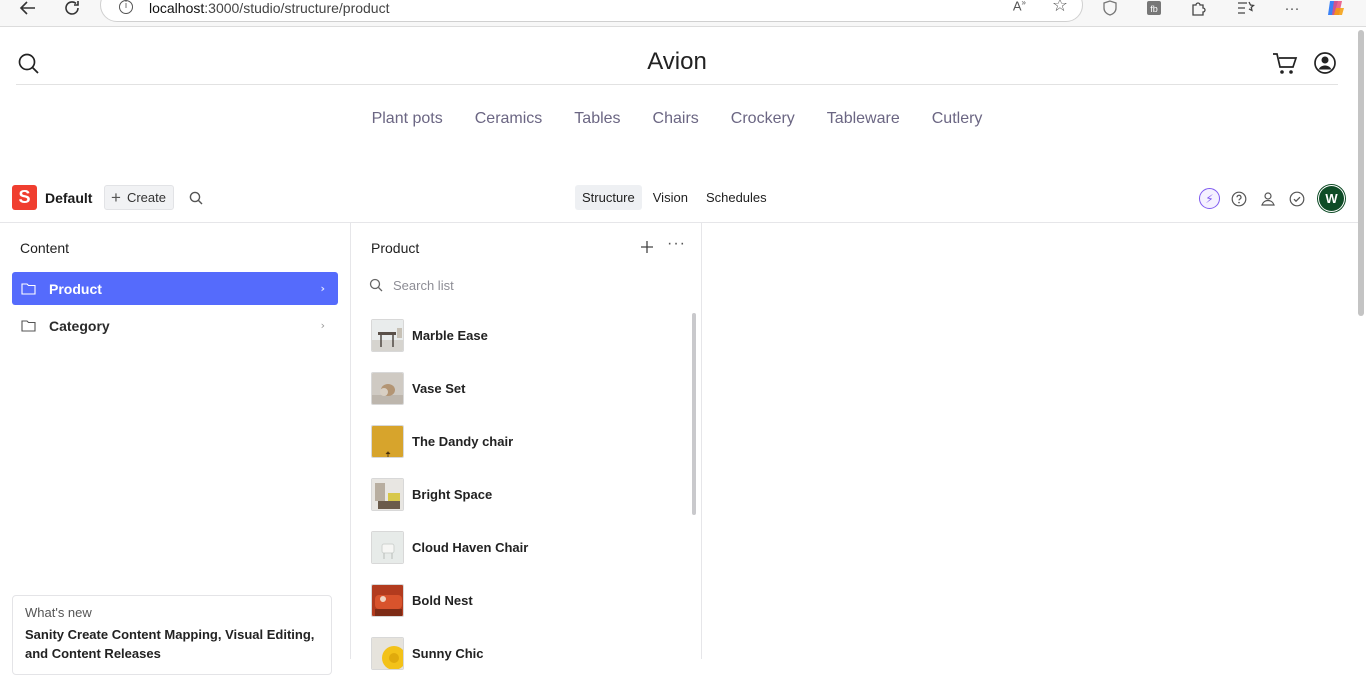 The width and height of the screenshot is (1366, 675). Describe the element at coordinates (269, 8) in the screenshot. I see `url-text: localhost:3000/studio/structure/product` at that location.